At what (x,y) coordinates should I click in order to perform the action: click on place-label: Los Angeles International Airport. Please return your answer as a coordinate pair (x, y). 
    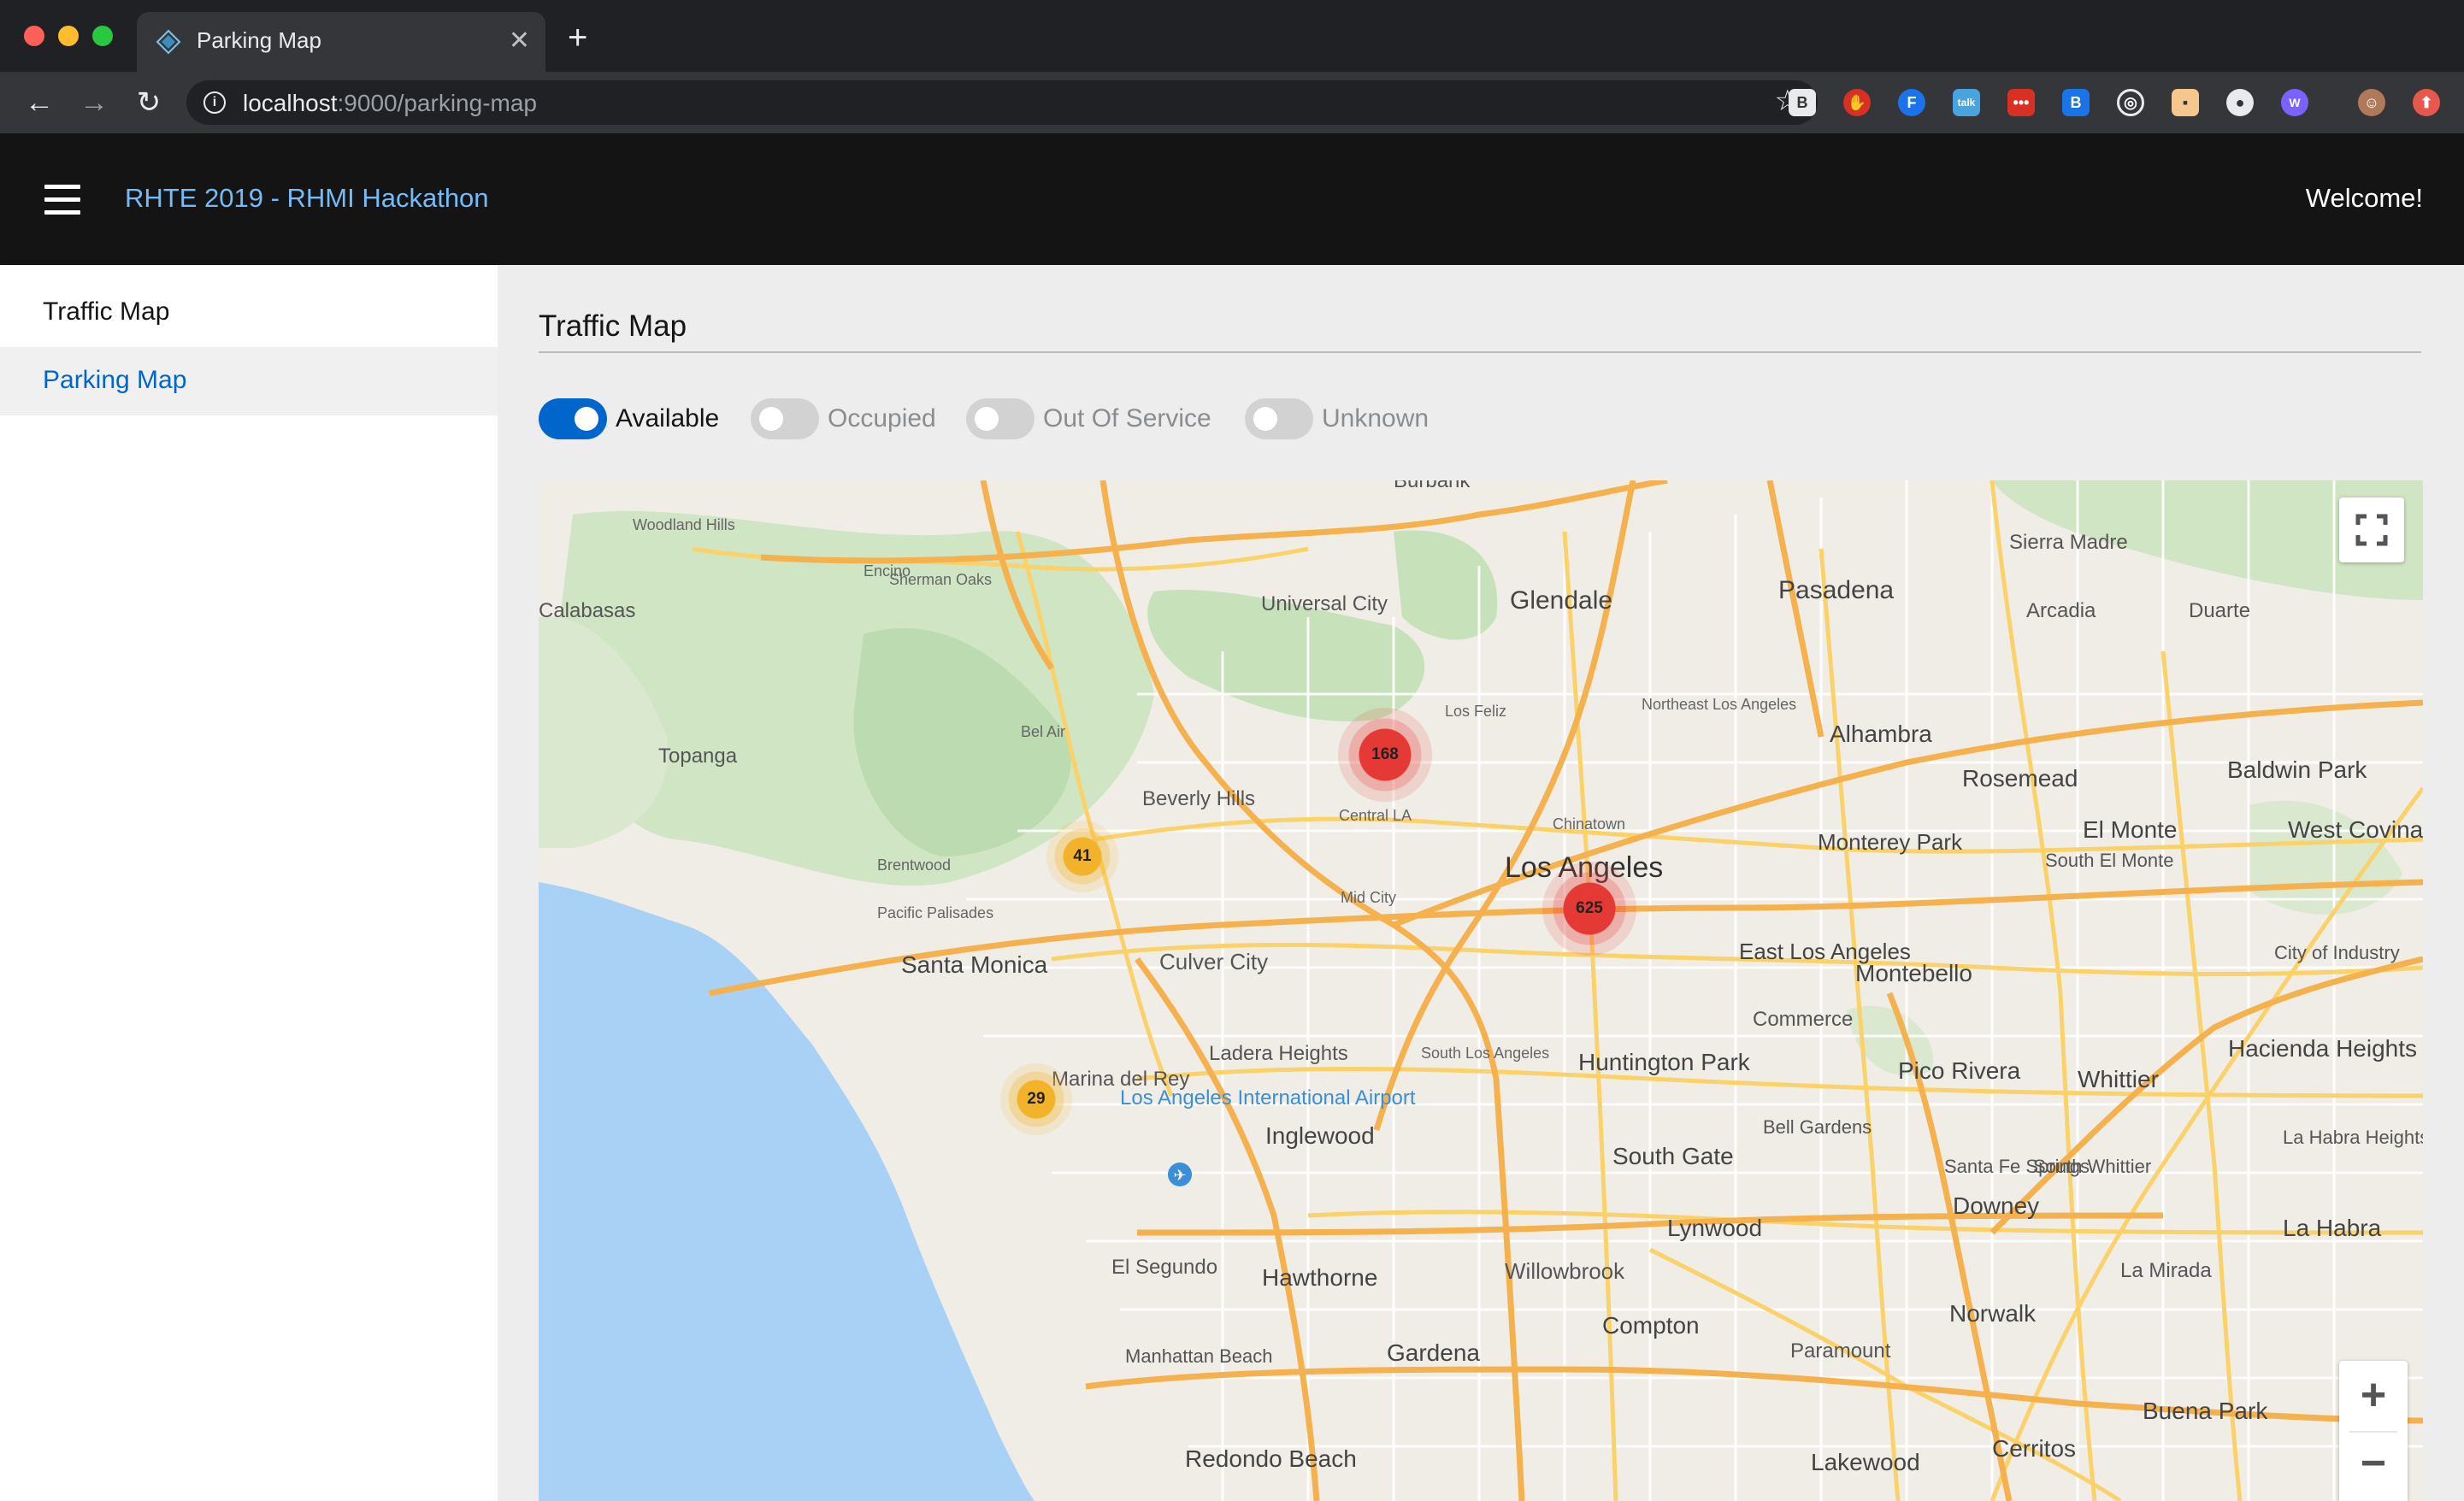
    Looking at the image, I should click on (1268, 1098).